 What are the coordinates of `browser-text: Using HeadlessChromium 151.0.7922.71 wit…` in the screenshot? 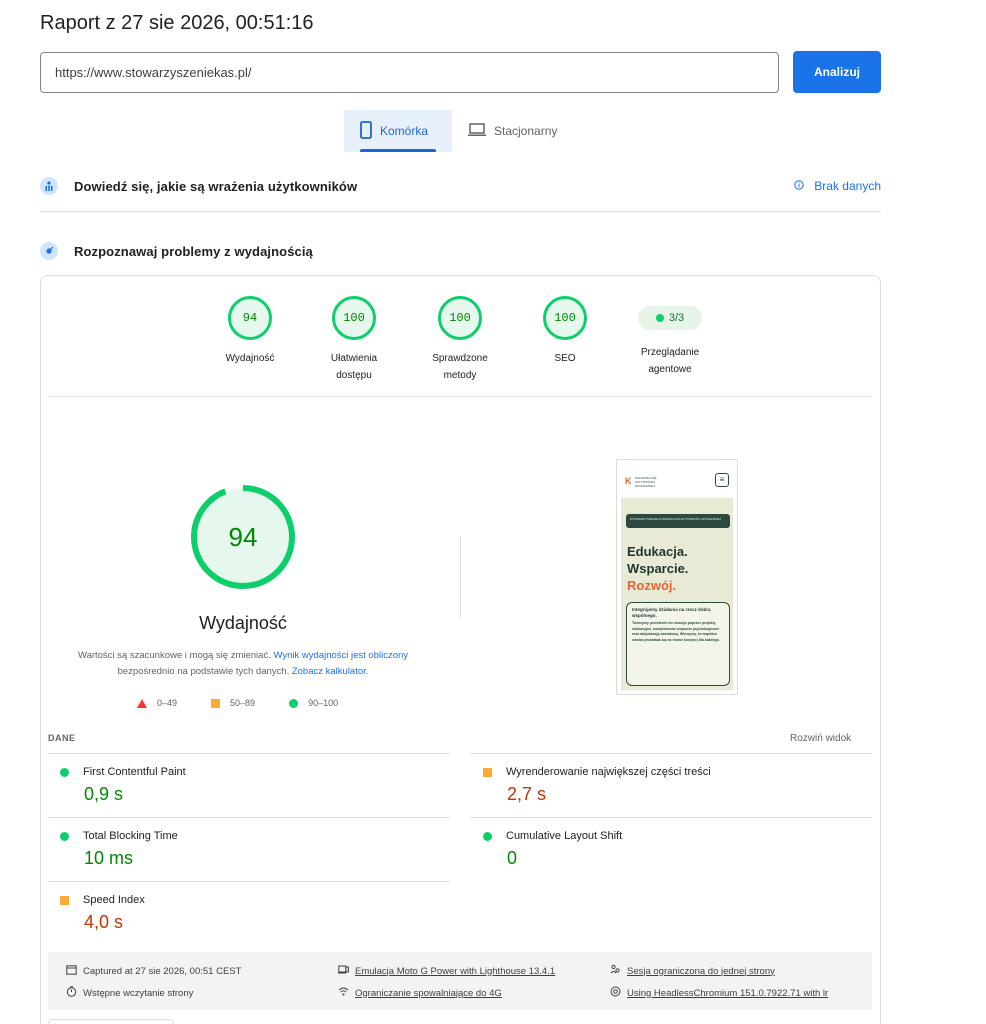 It's located at (728, 993).